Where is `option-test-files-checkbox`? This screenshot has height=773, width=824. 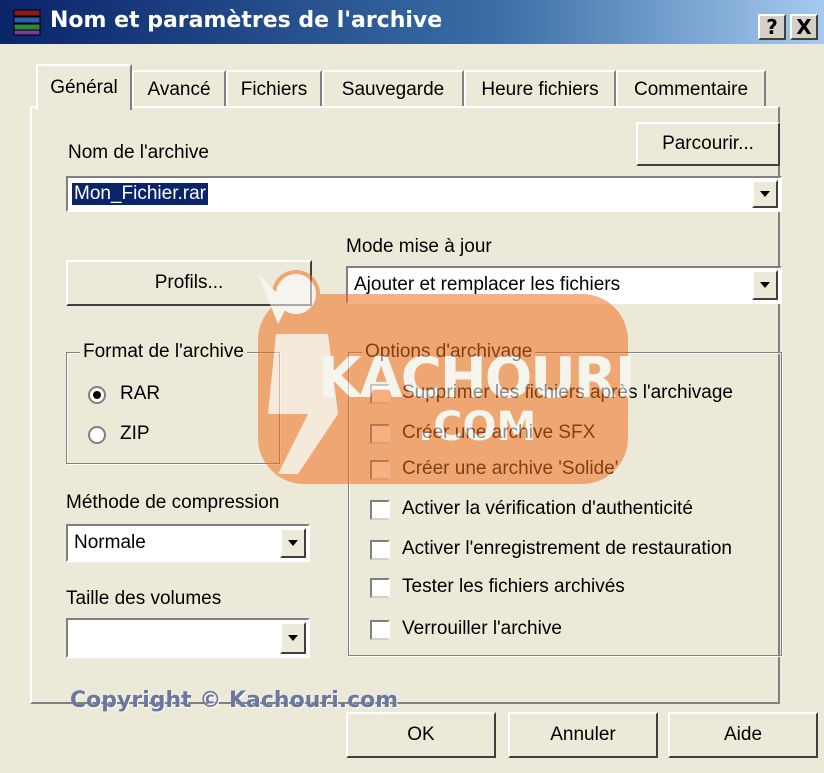
option-test-files-checkbox is located at coordinates (380, 588).